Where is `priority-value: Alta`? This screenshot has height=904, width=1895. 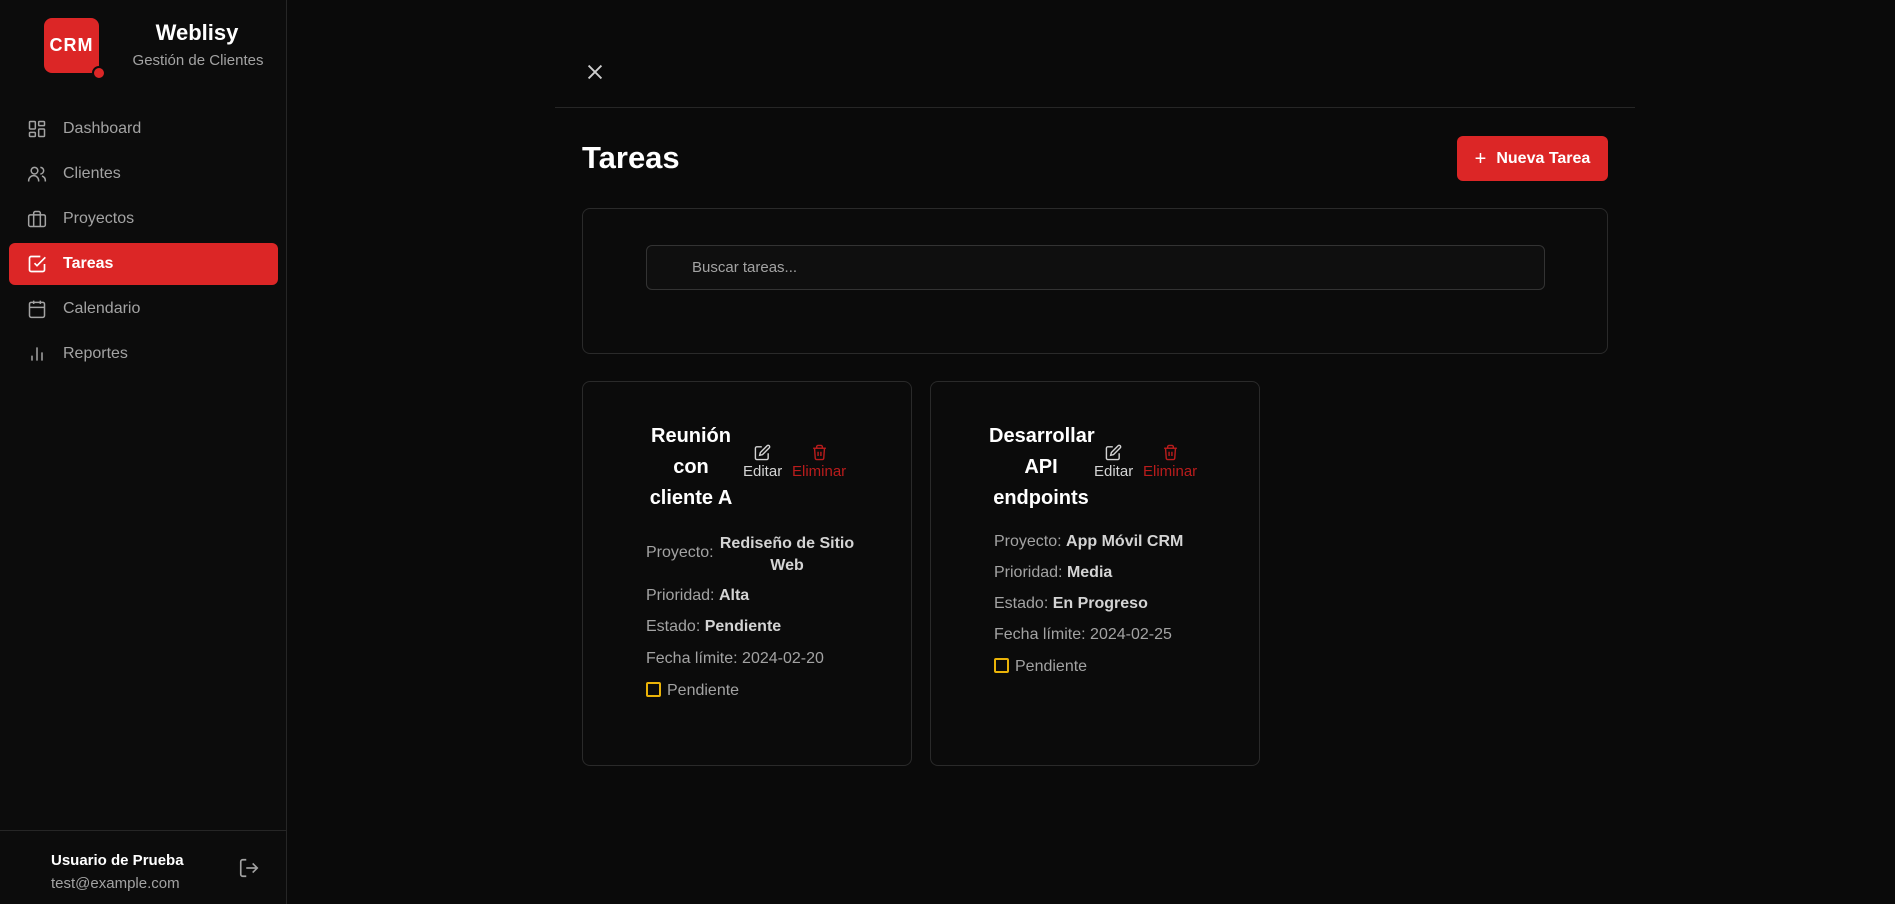
priority-value: Alta is located at coordinates (734, 595).